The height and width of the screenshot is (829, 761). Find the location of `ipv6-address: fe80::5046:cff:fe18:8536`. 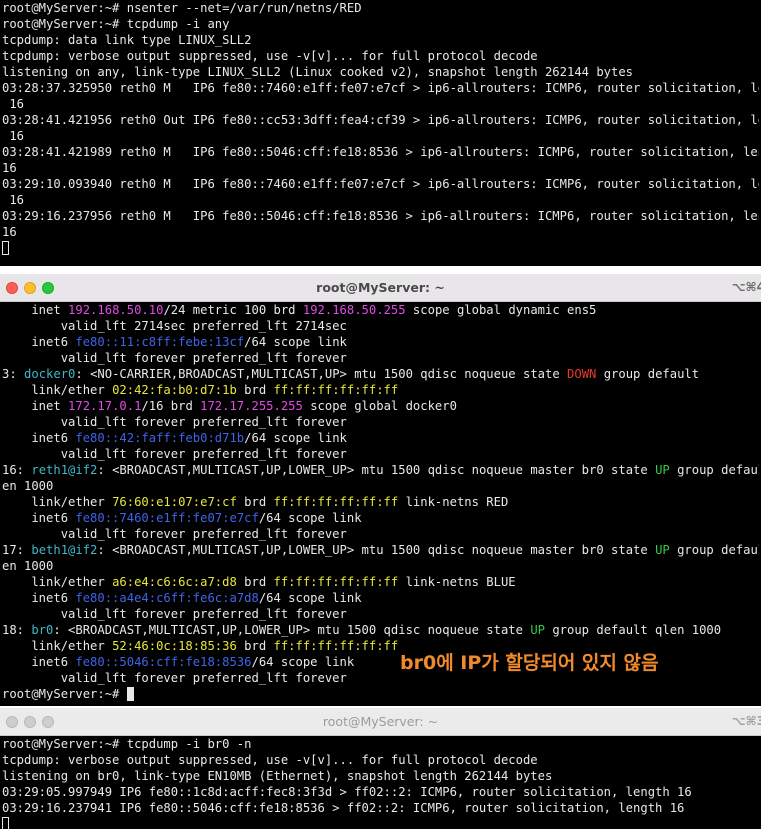

ipv6-address: fe80::5046:cff:fe18:8536 is located at coordinates (163, 662).